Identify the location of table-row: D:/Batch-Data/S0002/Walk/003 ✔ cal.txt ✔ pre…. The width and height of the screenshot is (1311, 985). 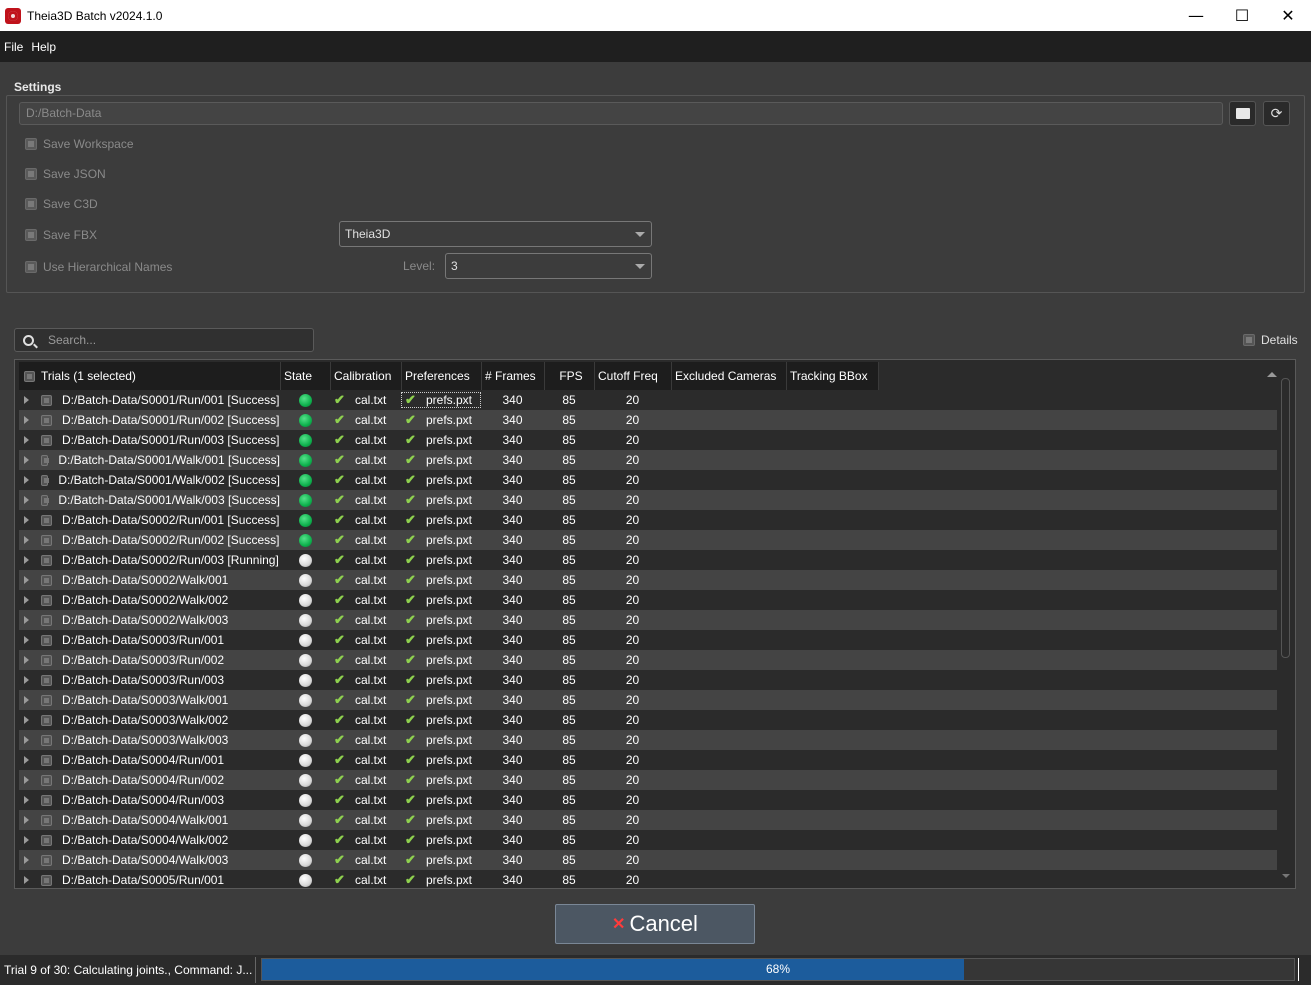
(648, 620).